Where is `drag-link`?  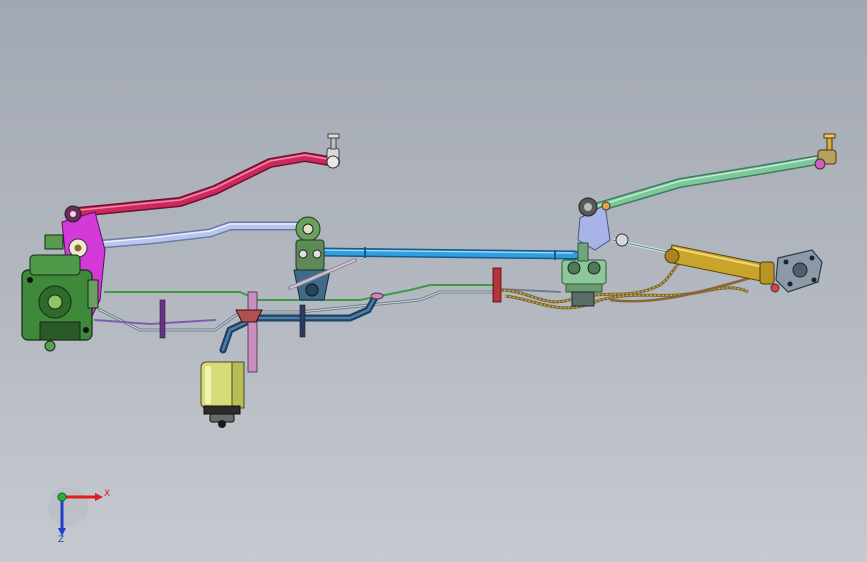
drag-link is located at coordinates (206, 175).